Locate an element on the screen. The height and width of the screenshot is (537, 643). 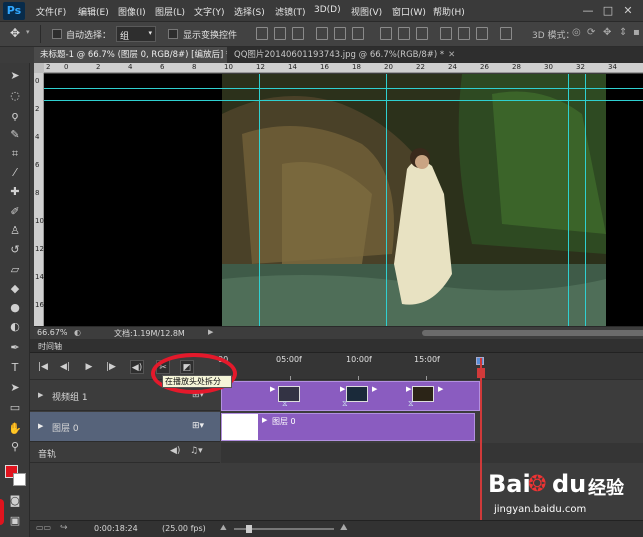
minimize-button: — is located at coordinates (588, 11).